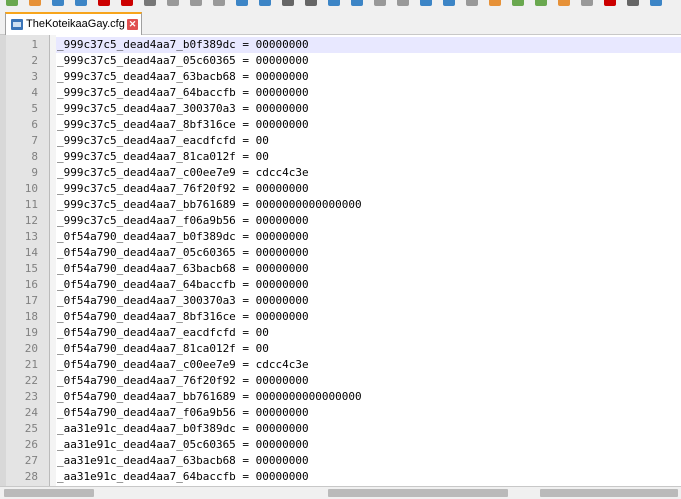 This screenshot has width=681, height=499. I want to click on line-text: _aa31e91c_dead4aa7_64baccfb = 00000000, so click(183, 477).